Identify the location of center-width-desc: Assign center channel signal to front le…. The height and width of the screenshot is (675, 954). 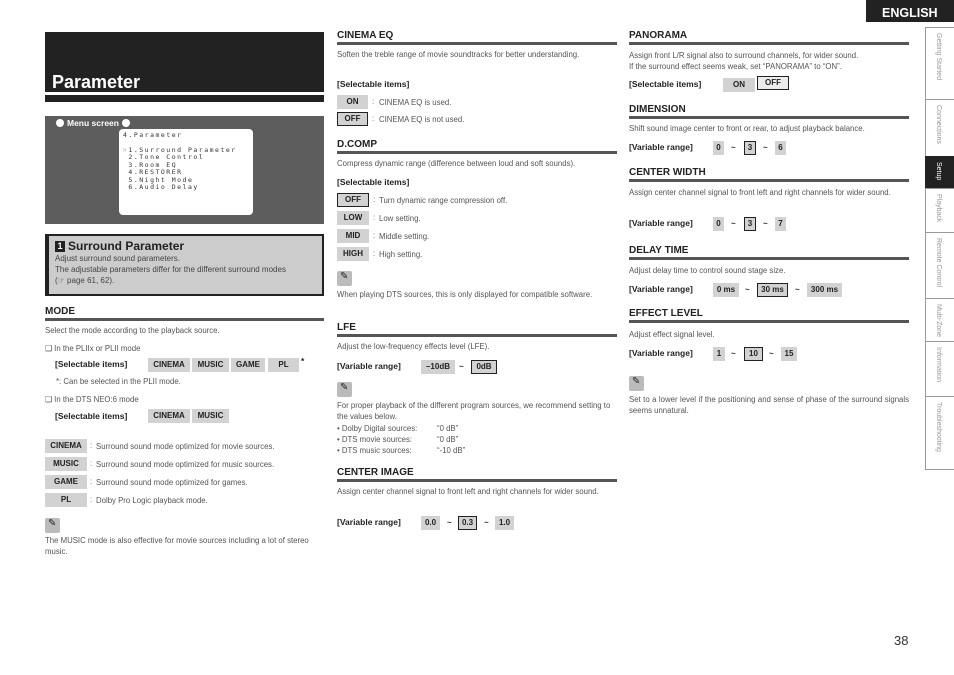
(760, 192).